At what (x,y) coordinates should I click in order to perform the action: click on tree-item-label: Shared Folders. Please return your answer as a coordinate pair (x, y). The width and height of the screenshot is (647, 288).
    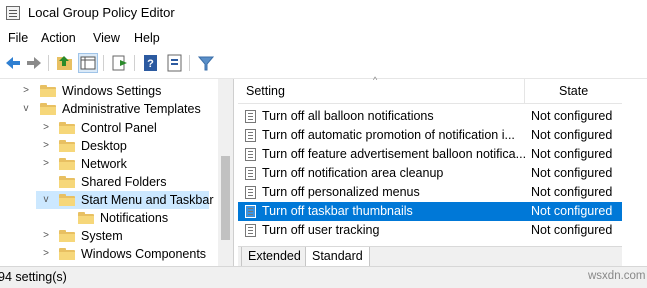
    Looking at the image, I should click on (124, 182).